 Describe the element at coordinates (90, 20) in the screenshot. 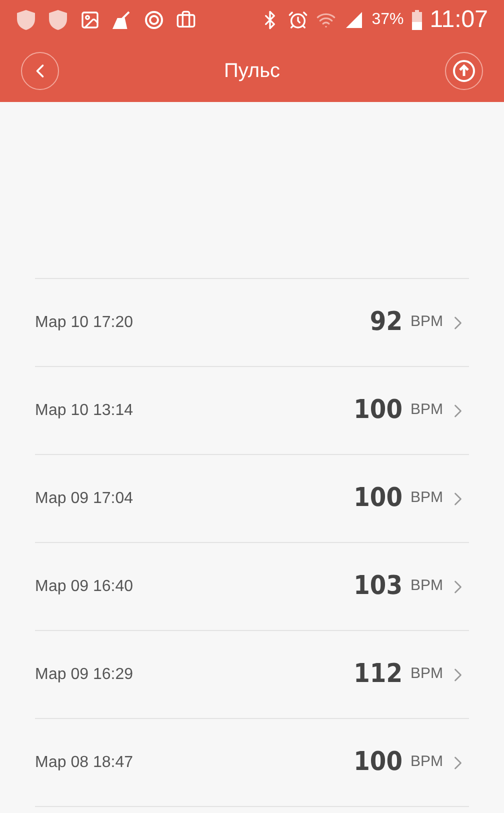

I see `picture-icon` at that location.